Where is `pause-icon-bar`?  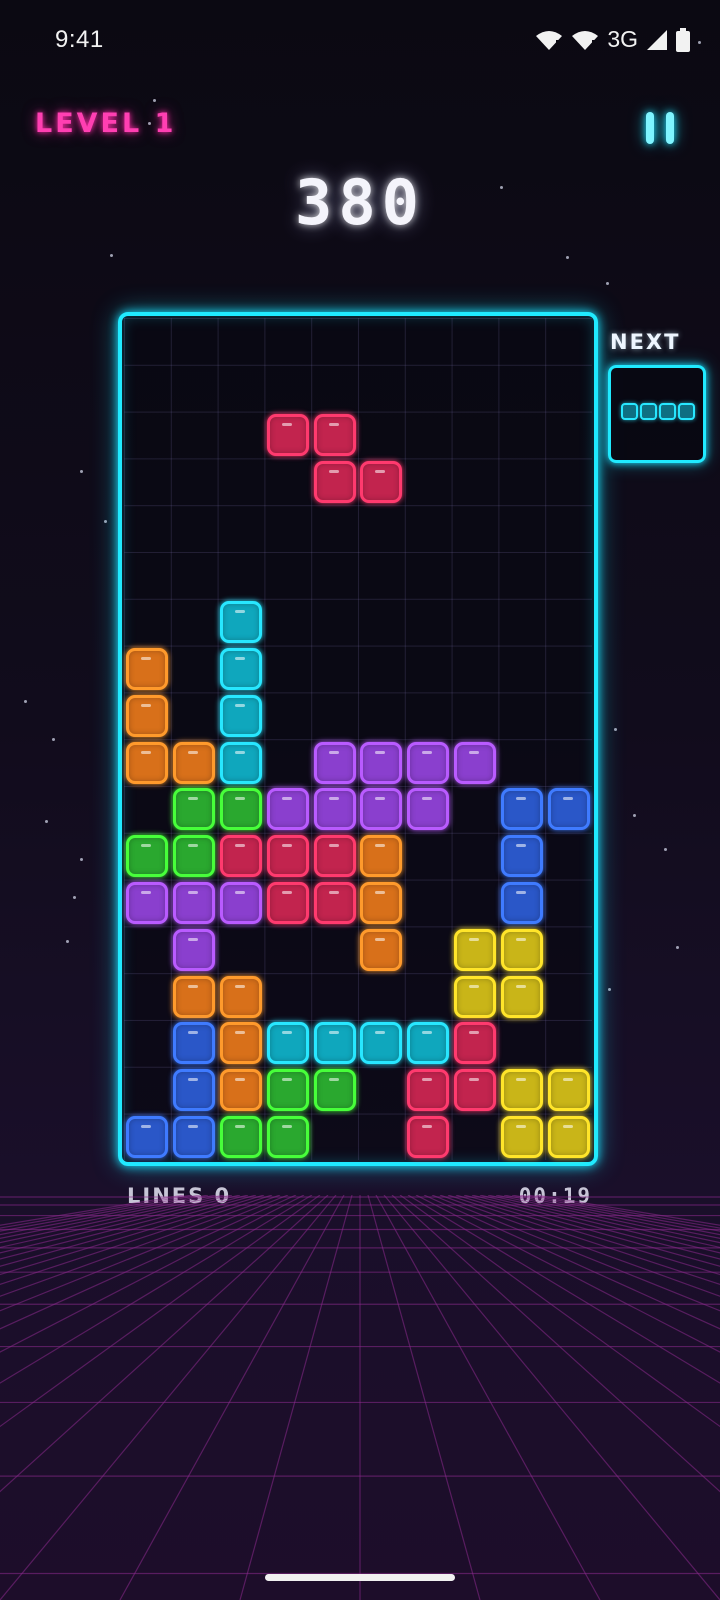
pause-icon-bar is located at coordinates (670, 128).